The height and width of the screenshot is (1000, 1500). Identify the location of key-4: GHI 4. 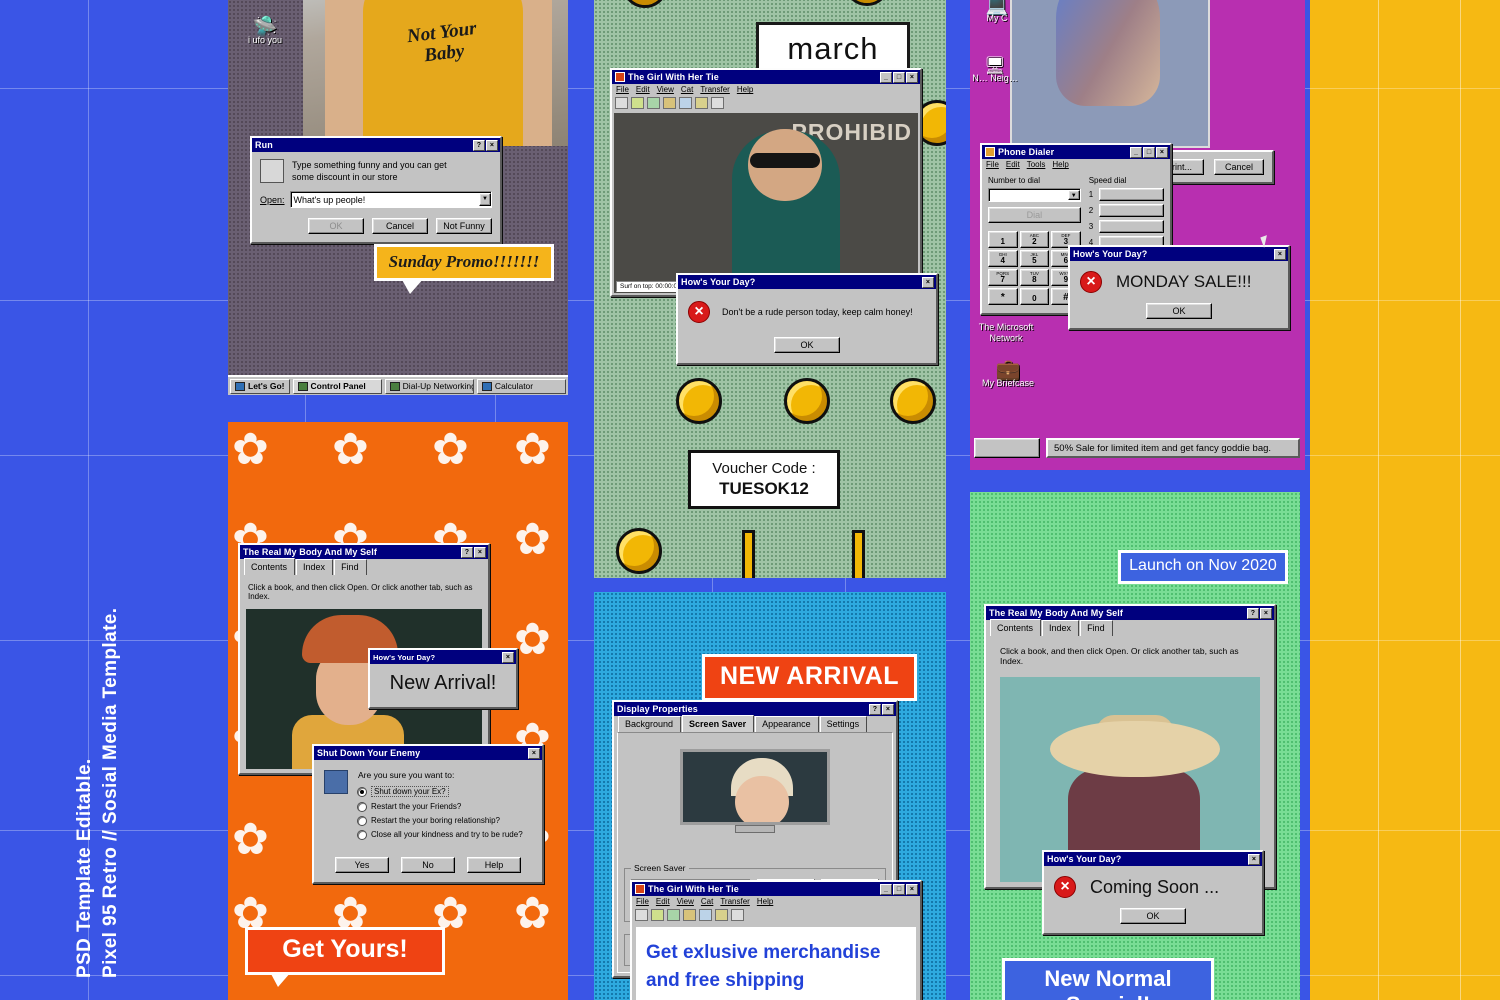
(1003, 258).